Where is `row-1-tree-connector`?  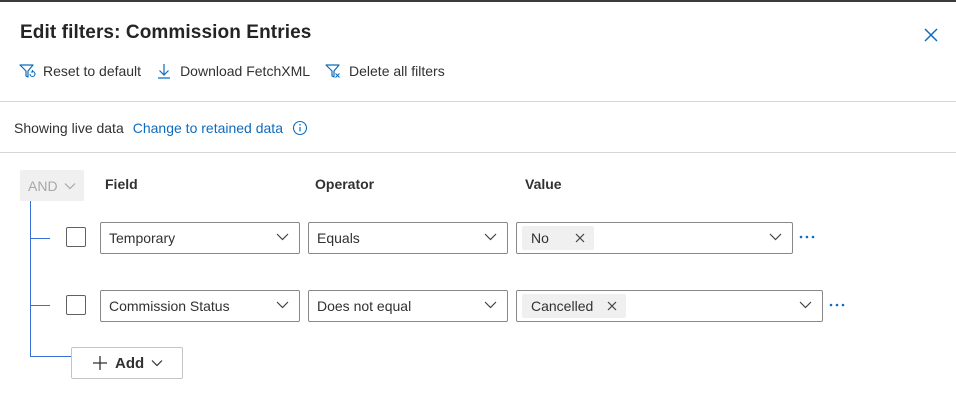
row-1-tree-connector is located at coordinates (40, 238).